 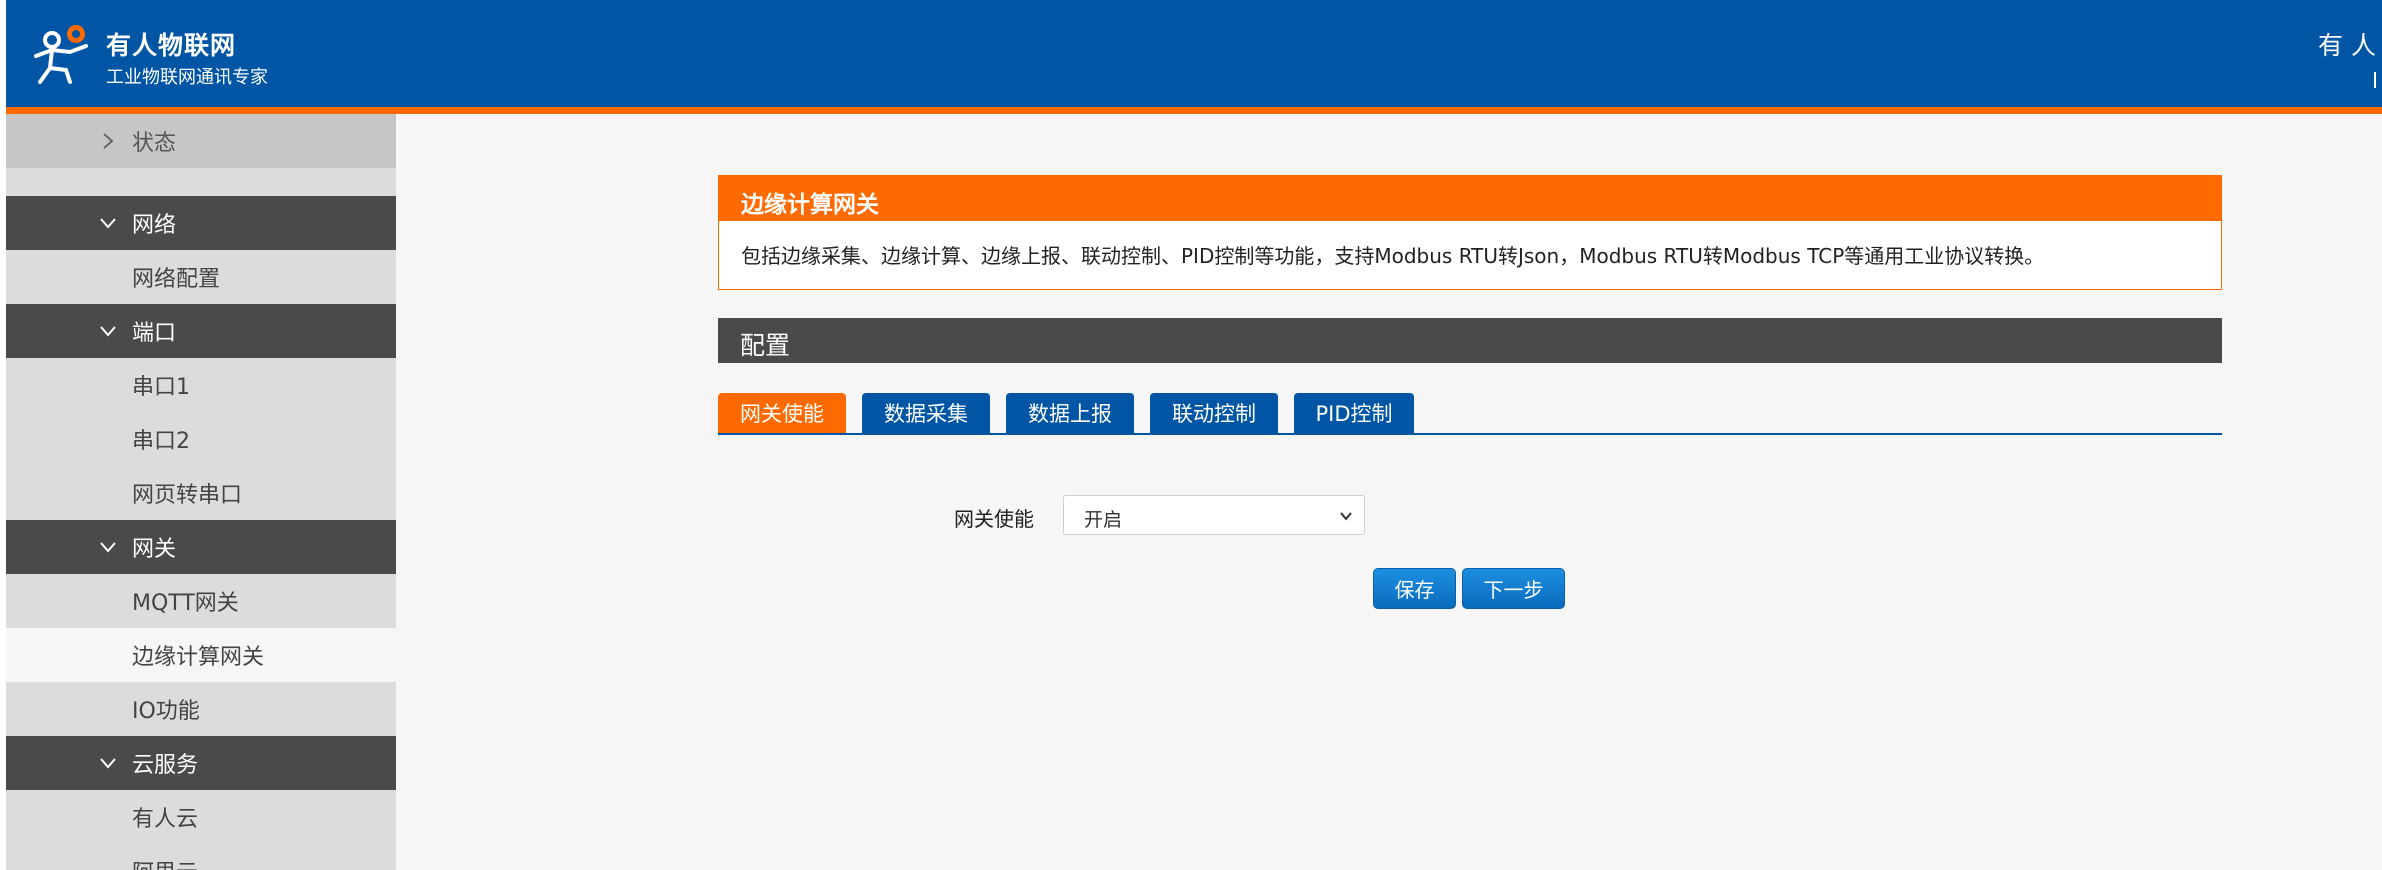 I want to click on sidebar-item-serial-1: 串口1, so click(x=201, y=385).